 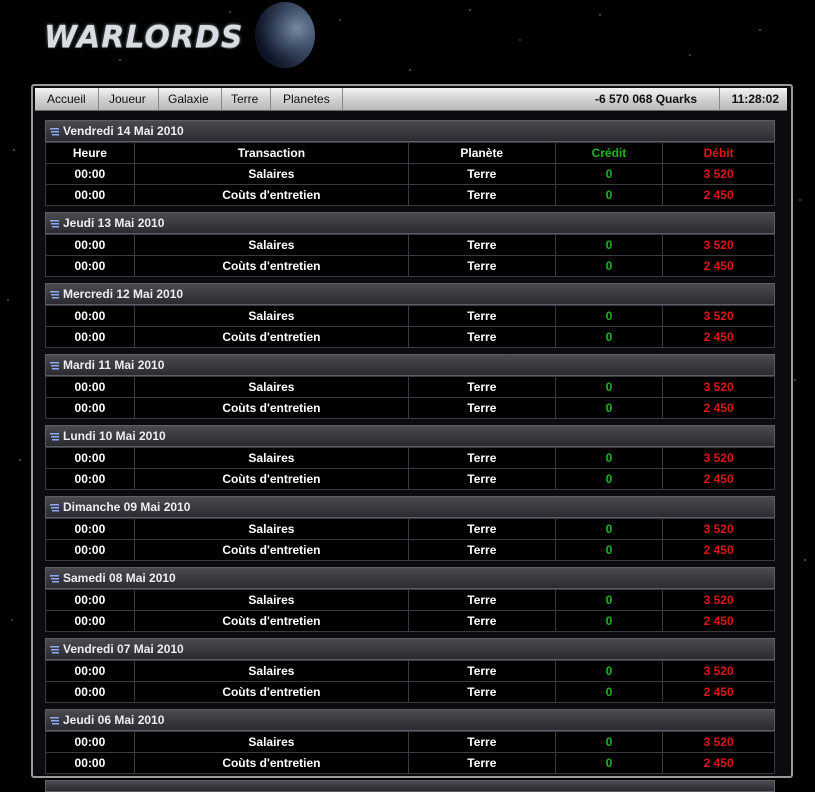 What do you see at coordinates (271, 153) in the screenshot?
I see `col-transaction: Transaction` at bounding box center [271, 153].